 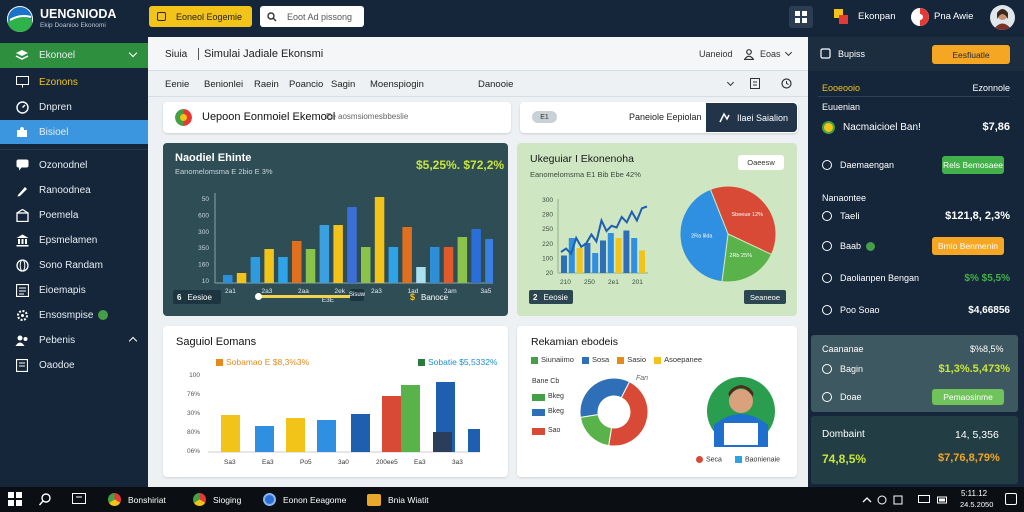 I want to click on panel-row: Euuenian, so click(x=912, y=107).